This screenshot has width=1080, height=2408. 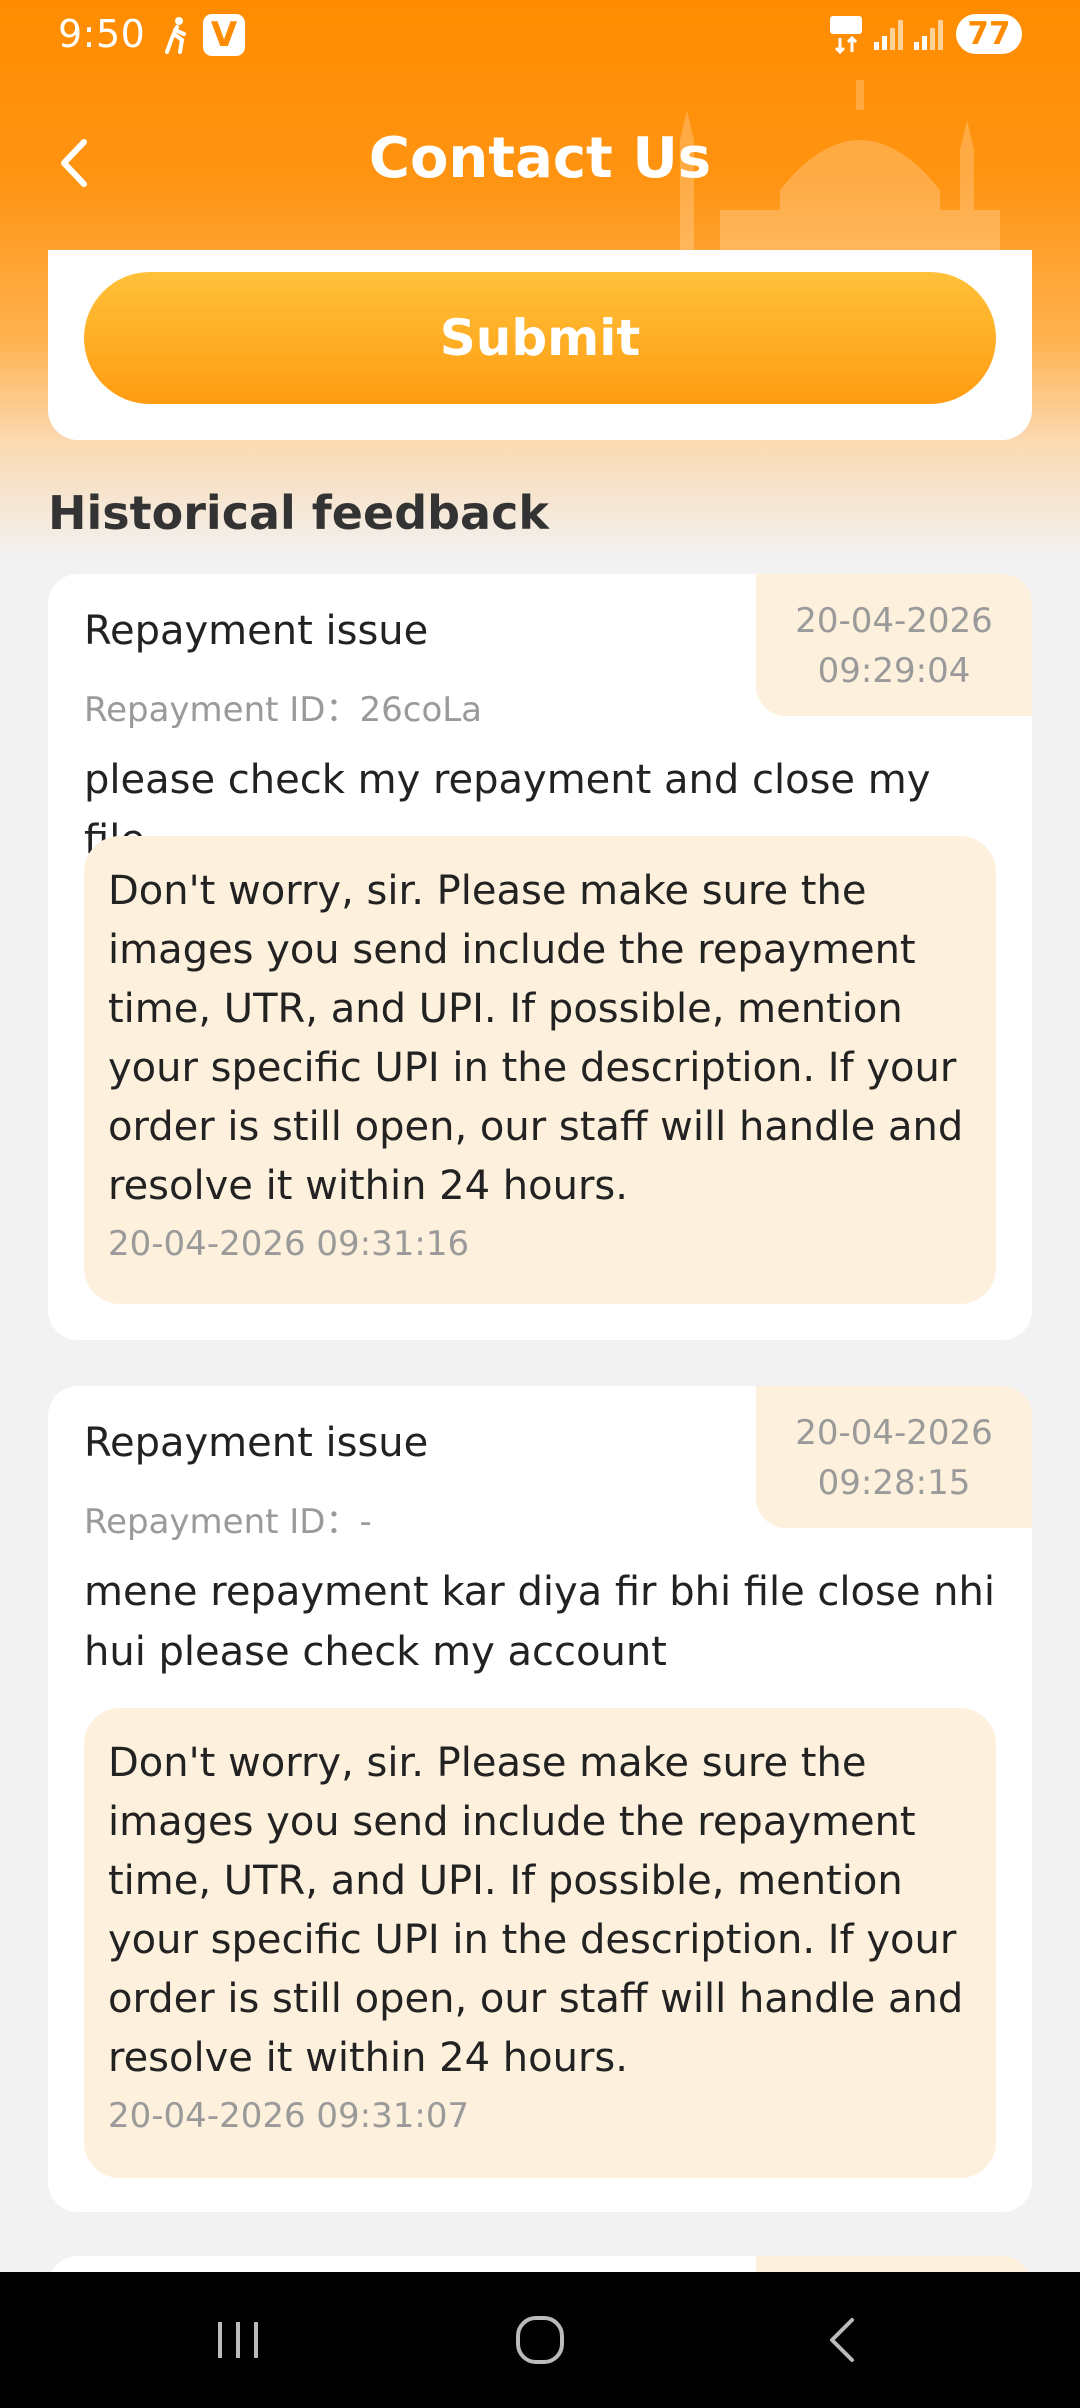 What do you see at coordinates (102, 34) in the screenshot?
I see `status-time: 9:50` at bounding box center [102, 34].